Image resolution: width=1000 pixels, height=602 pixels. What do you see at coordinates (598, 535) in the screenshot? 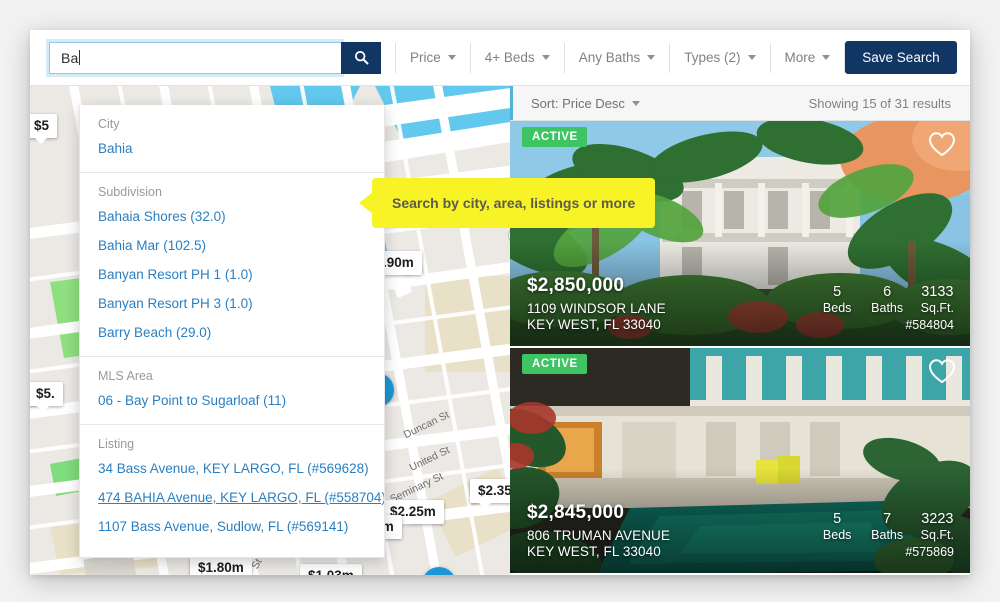
I see `listing-address-line1: 806 TRUMAN AVENUE` at bounding box center [598, 535].